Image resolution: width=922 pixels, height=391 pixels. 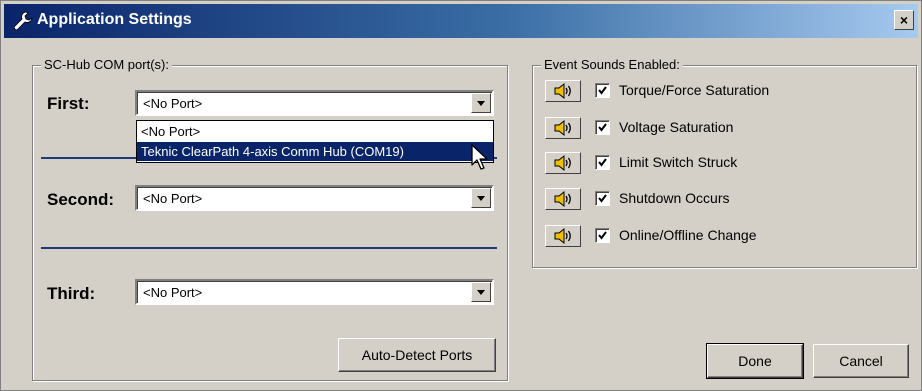 What do you see at coordinates (23, 20) in the screenshot?
I see `wrench-icon` at bounding box center [23, 20].